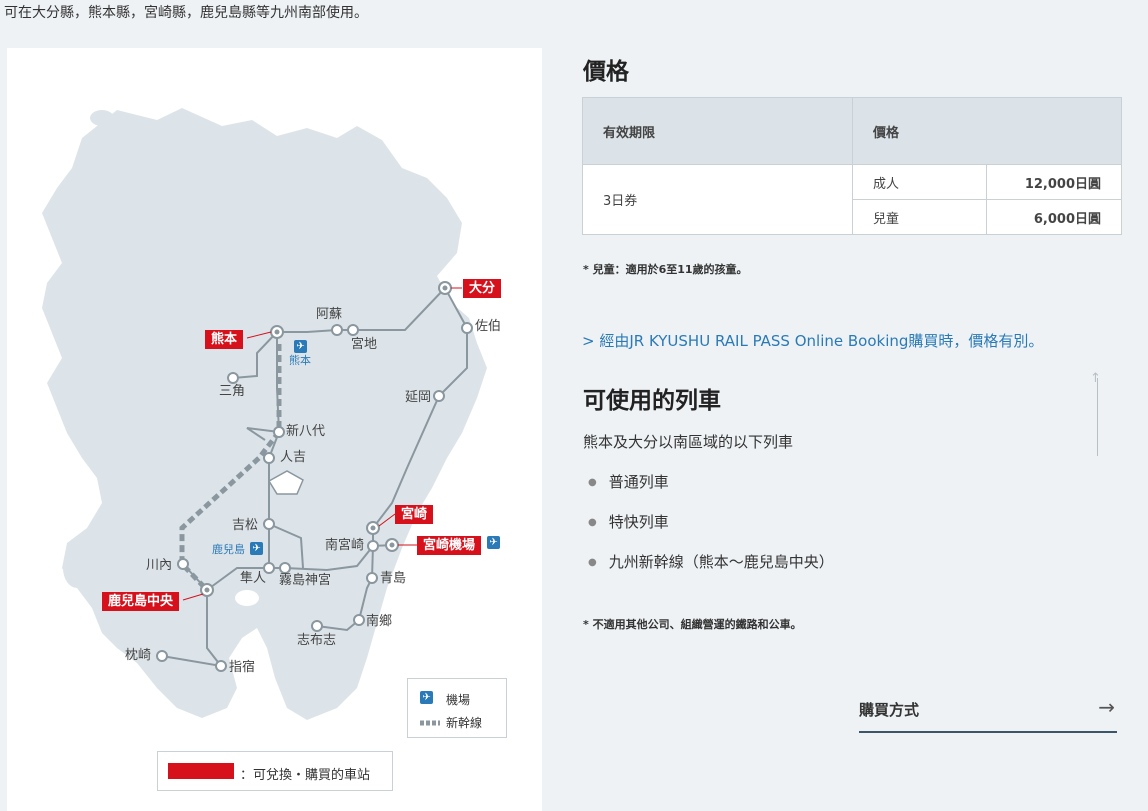 This screenshot has width=1148, height=811. Describe the element at coordinates (430, 723) in the screenshot. I see `shinkansen-legend-icon` at that location.